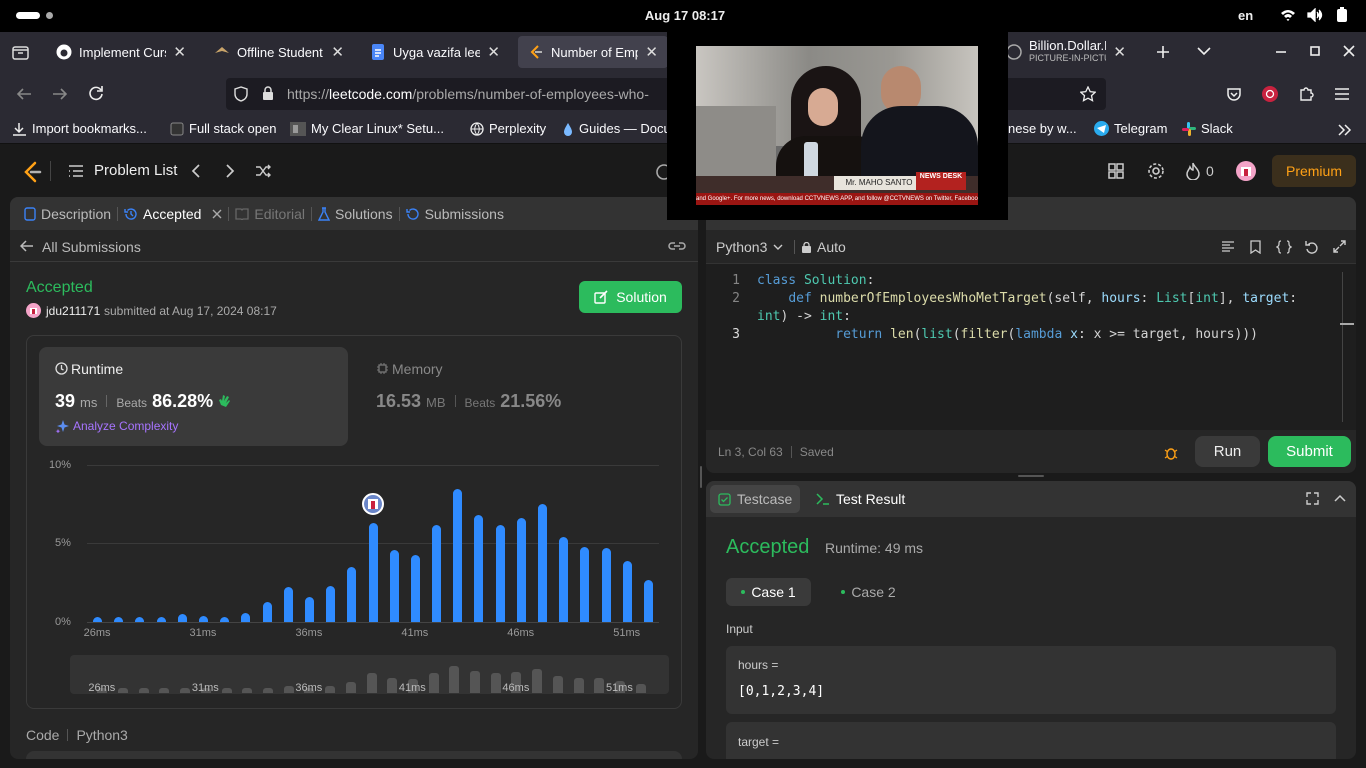 The height and width of the screenshot is (768, 1366). I want to click on input-target-box: target =, so click(1031, 740).